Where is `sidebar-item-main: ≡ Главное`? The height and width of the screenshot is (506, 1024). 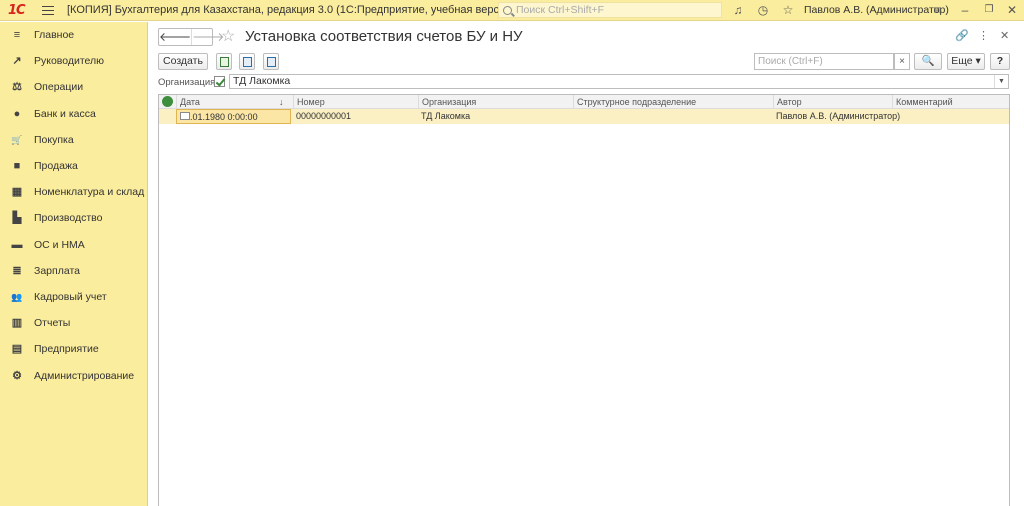 sidebar-item-main: ≡ Главное is located at coordinates (73, 35).